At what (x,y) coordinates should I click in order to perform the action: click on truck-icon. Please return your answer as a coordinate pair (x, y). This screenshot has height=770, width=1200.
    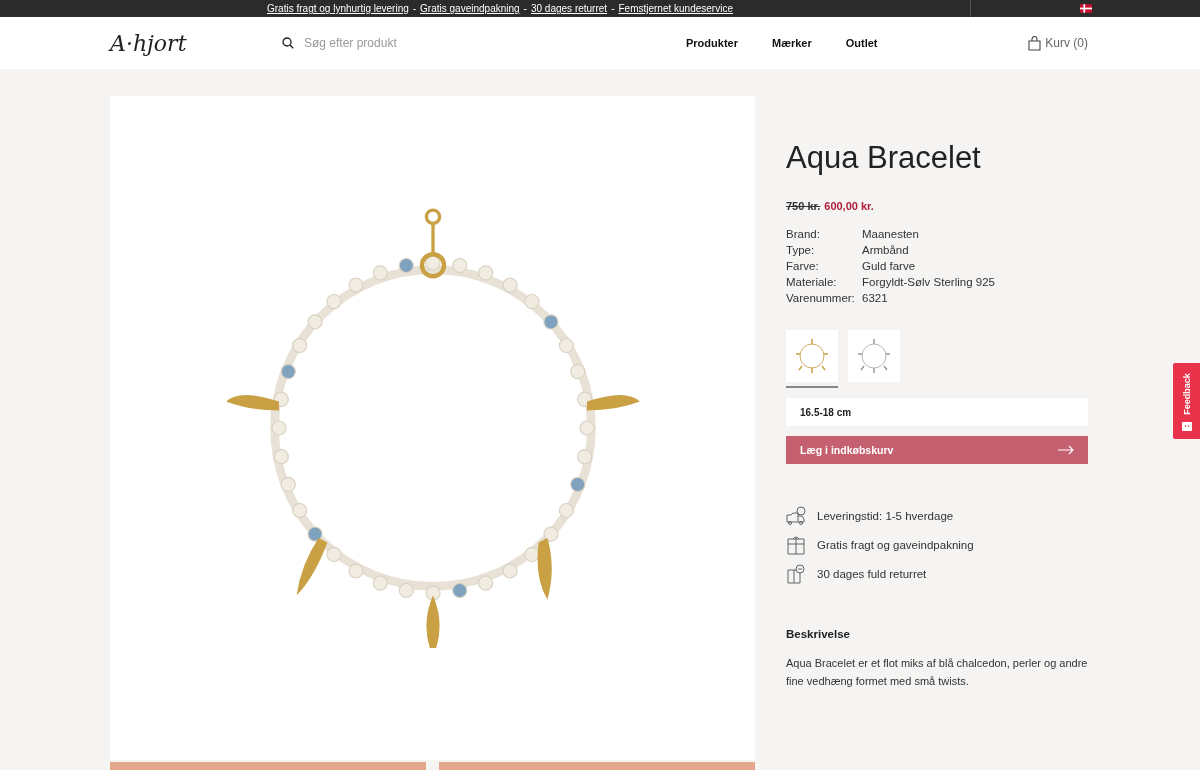
    Looking at the image, I should click on (796, 516).